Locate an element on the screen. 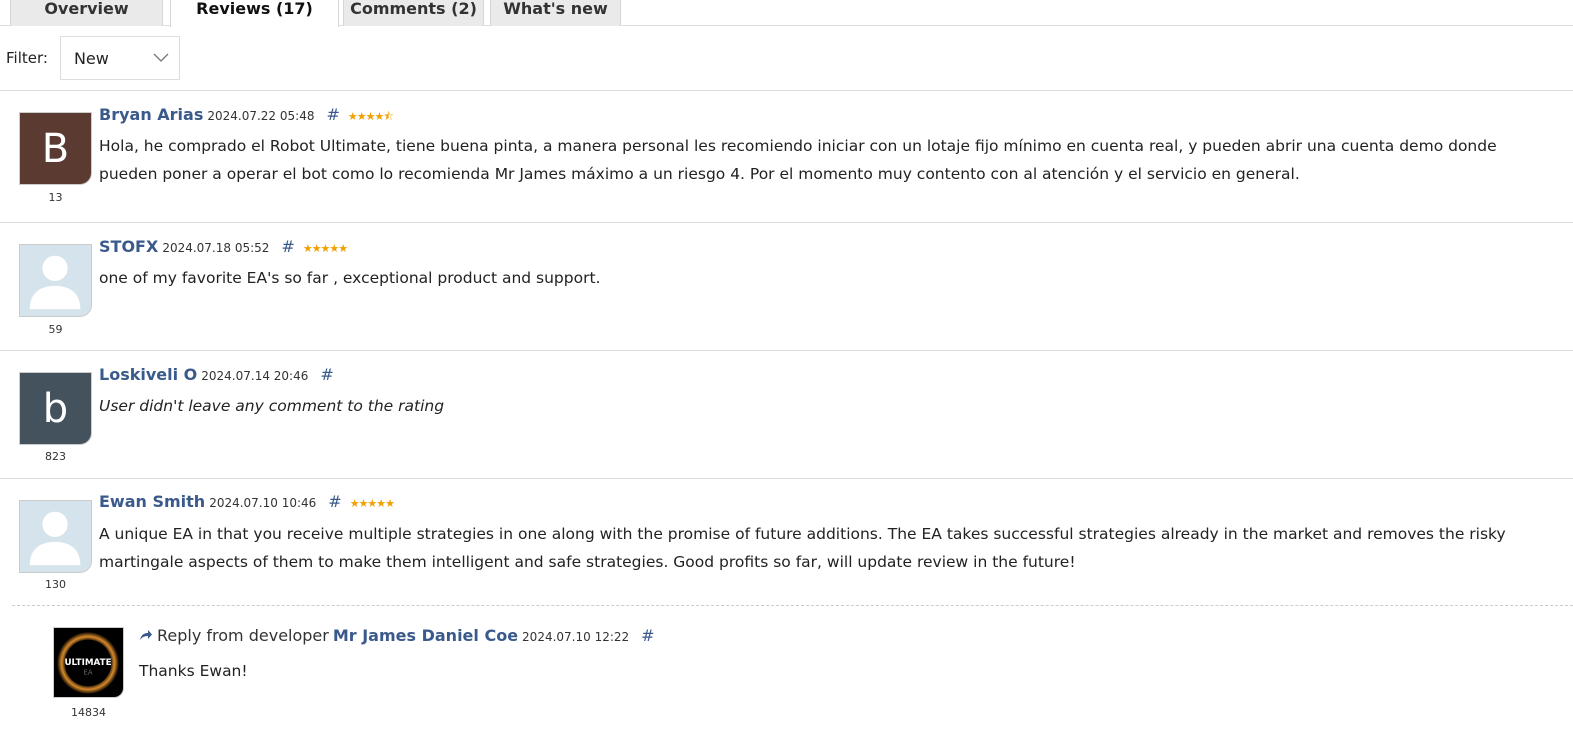  reviewer-name: Loskiveli O is located at coordinates (148, 374).